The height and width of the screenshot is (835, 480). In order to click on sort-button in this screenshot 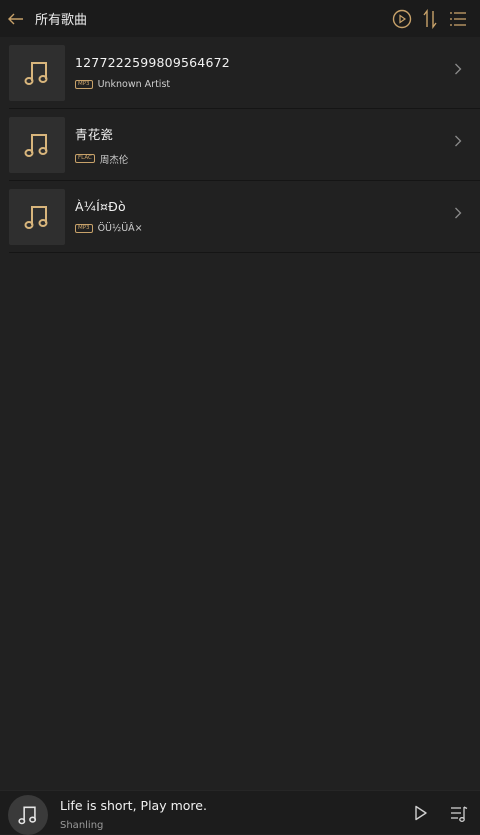, I will do `click(430, 18)`.